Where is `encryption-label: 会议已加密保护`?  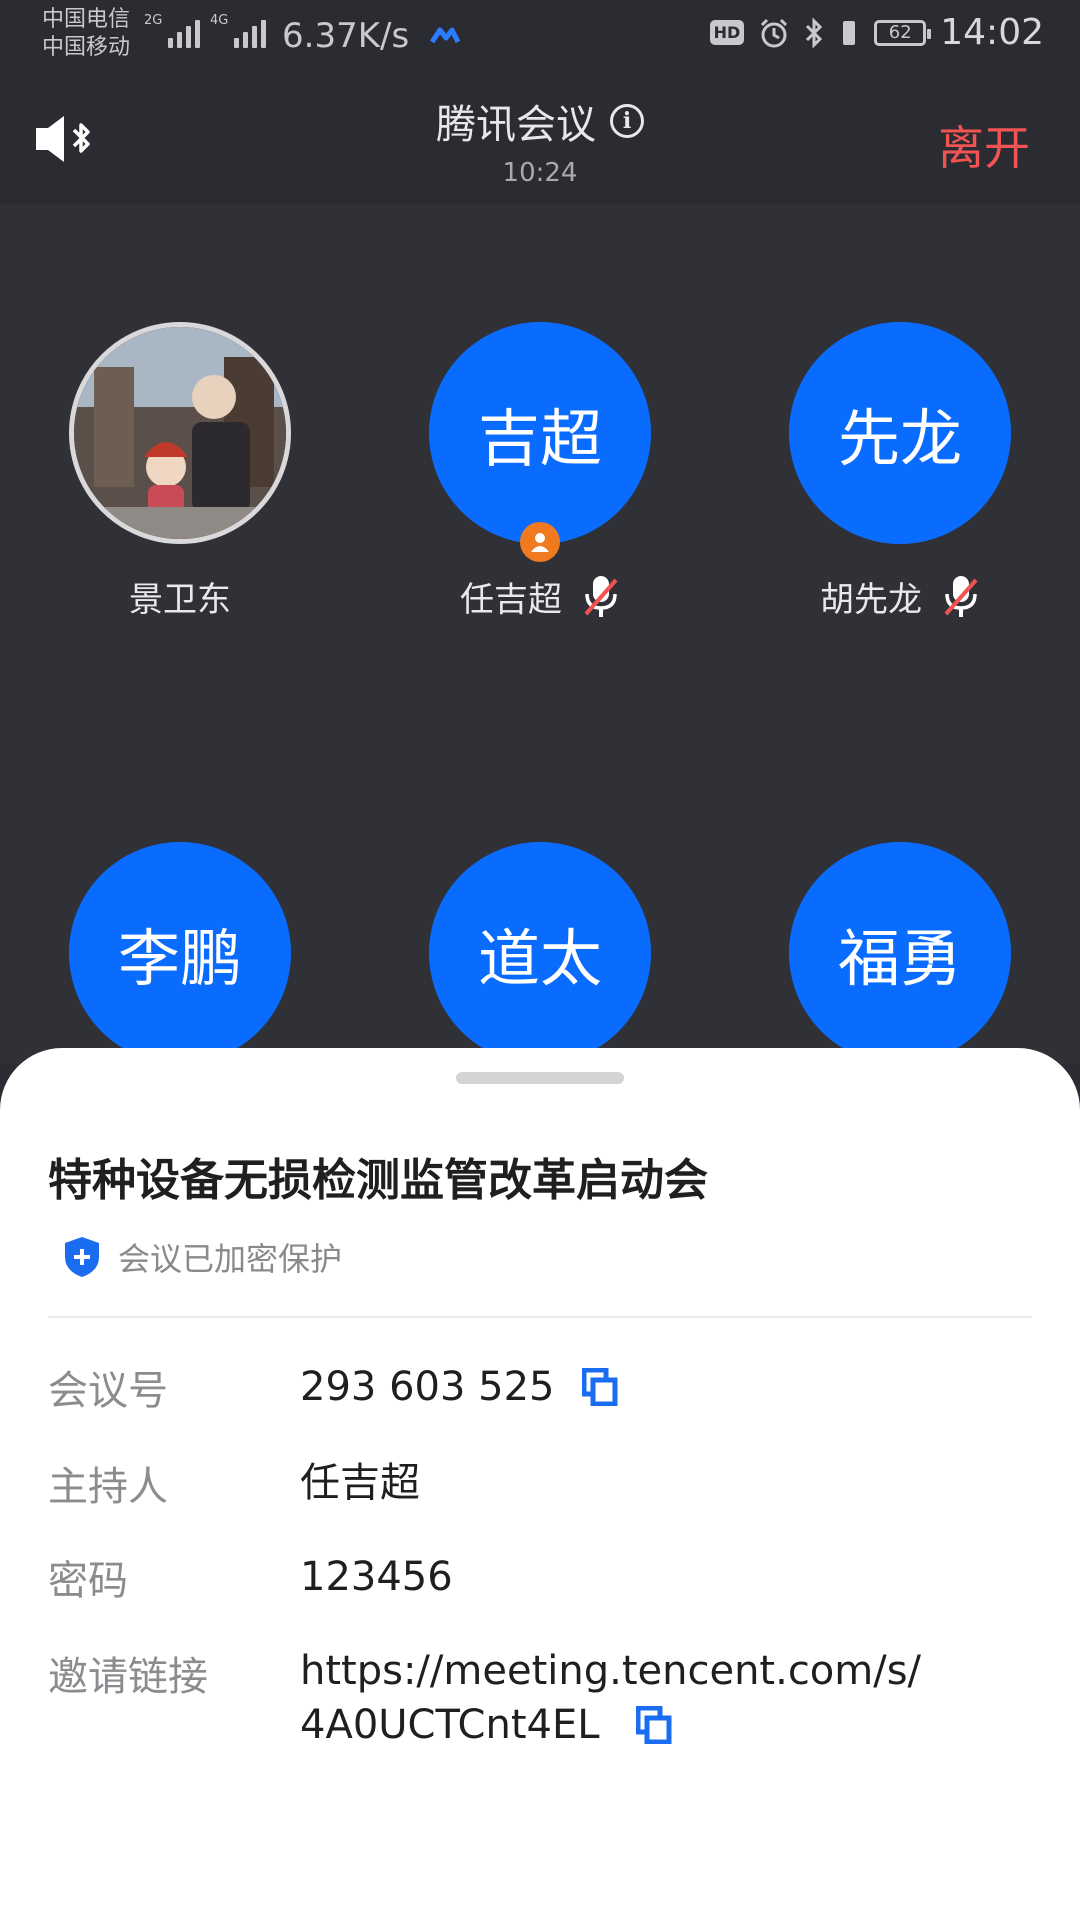
encryption-label: 会议已加密保护 is located at coordinates (230, 1259).